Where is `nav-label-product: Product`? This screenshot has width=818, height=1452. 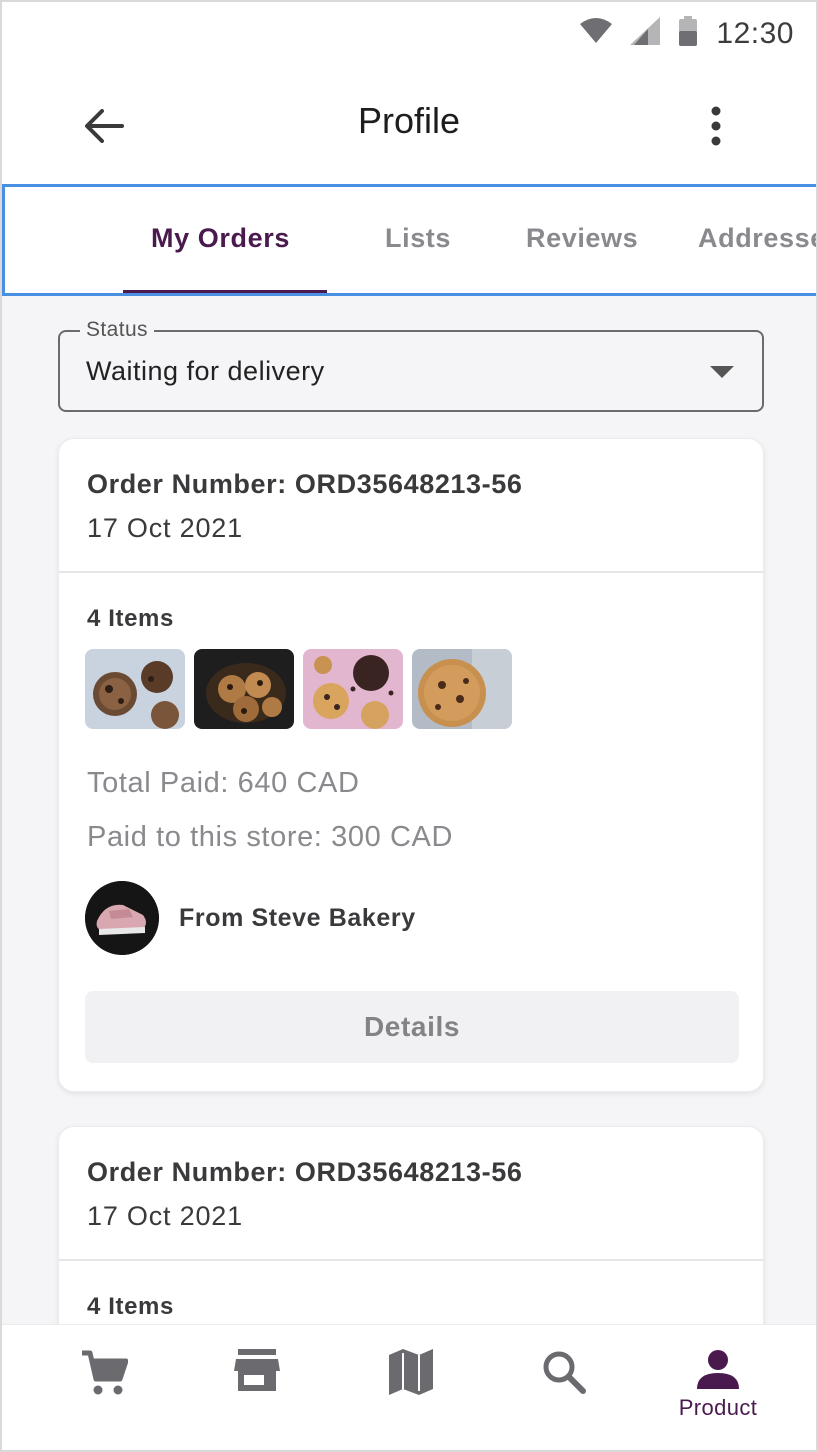 nav-label-product: Product is located at coordinates (718, 1407).